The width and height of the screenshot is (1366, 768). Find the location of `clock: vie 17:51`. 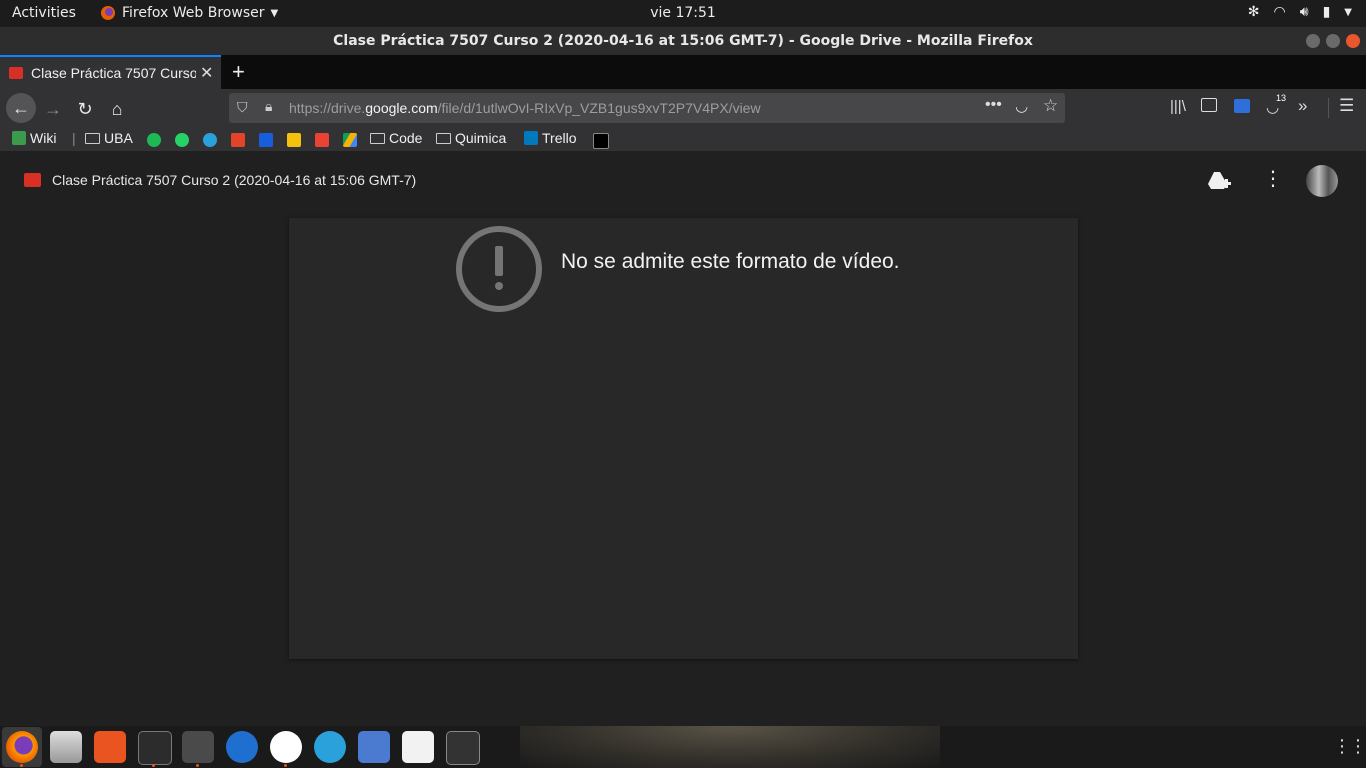

clock: vie 17:51 is located at coordinates (683, 13).